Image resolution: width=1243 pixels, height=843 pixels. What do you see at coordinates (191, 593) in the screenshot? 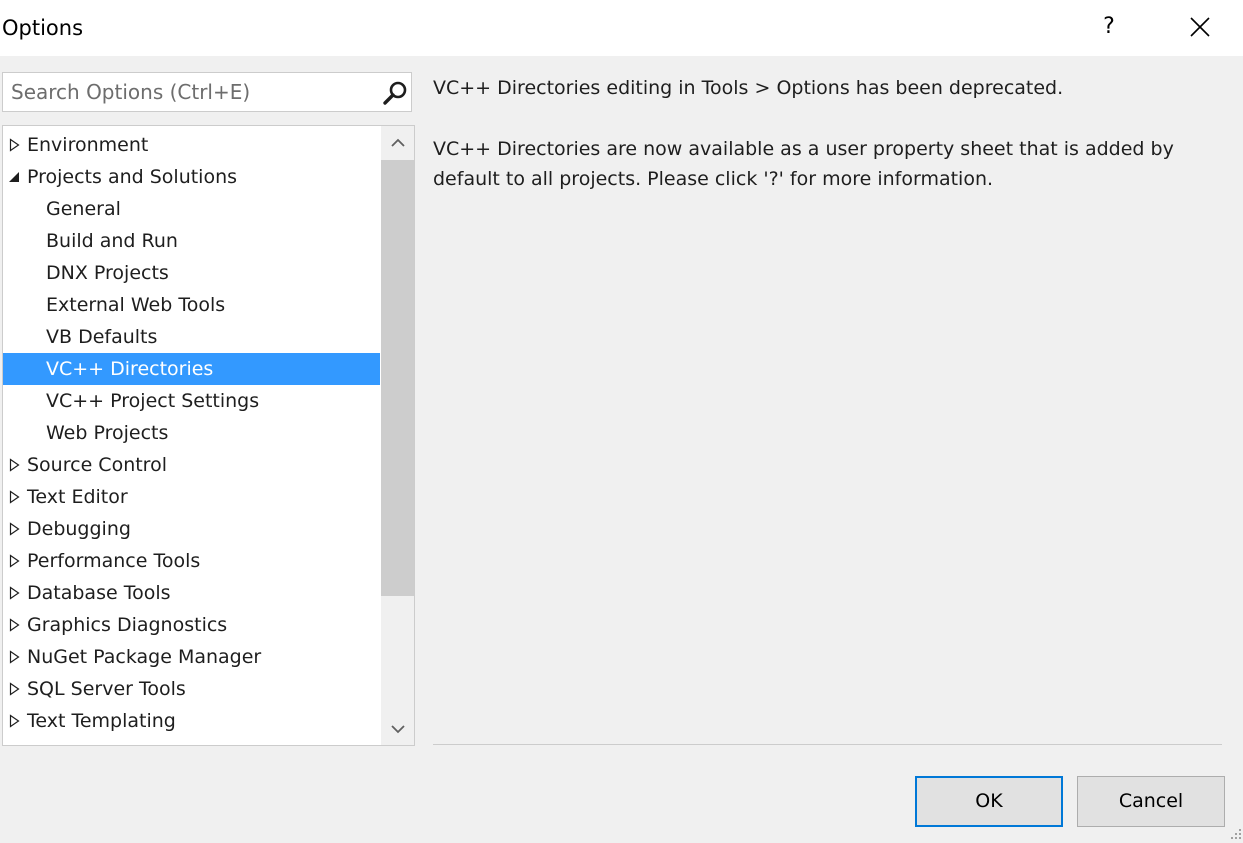
I see `tree-item: Database Tools` at bounding box center [191, 593].